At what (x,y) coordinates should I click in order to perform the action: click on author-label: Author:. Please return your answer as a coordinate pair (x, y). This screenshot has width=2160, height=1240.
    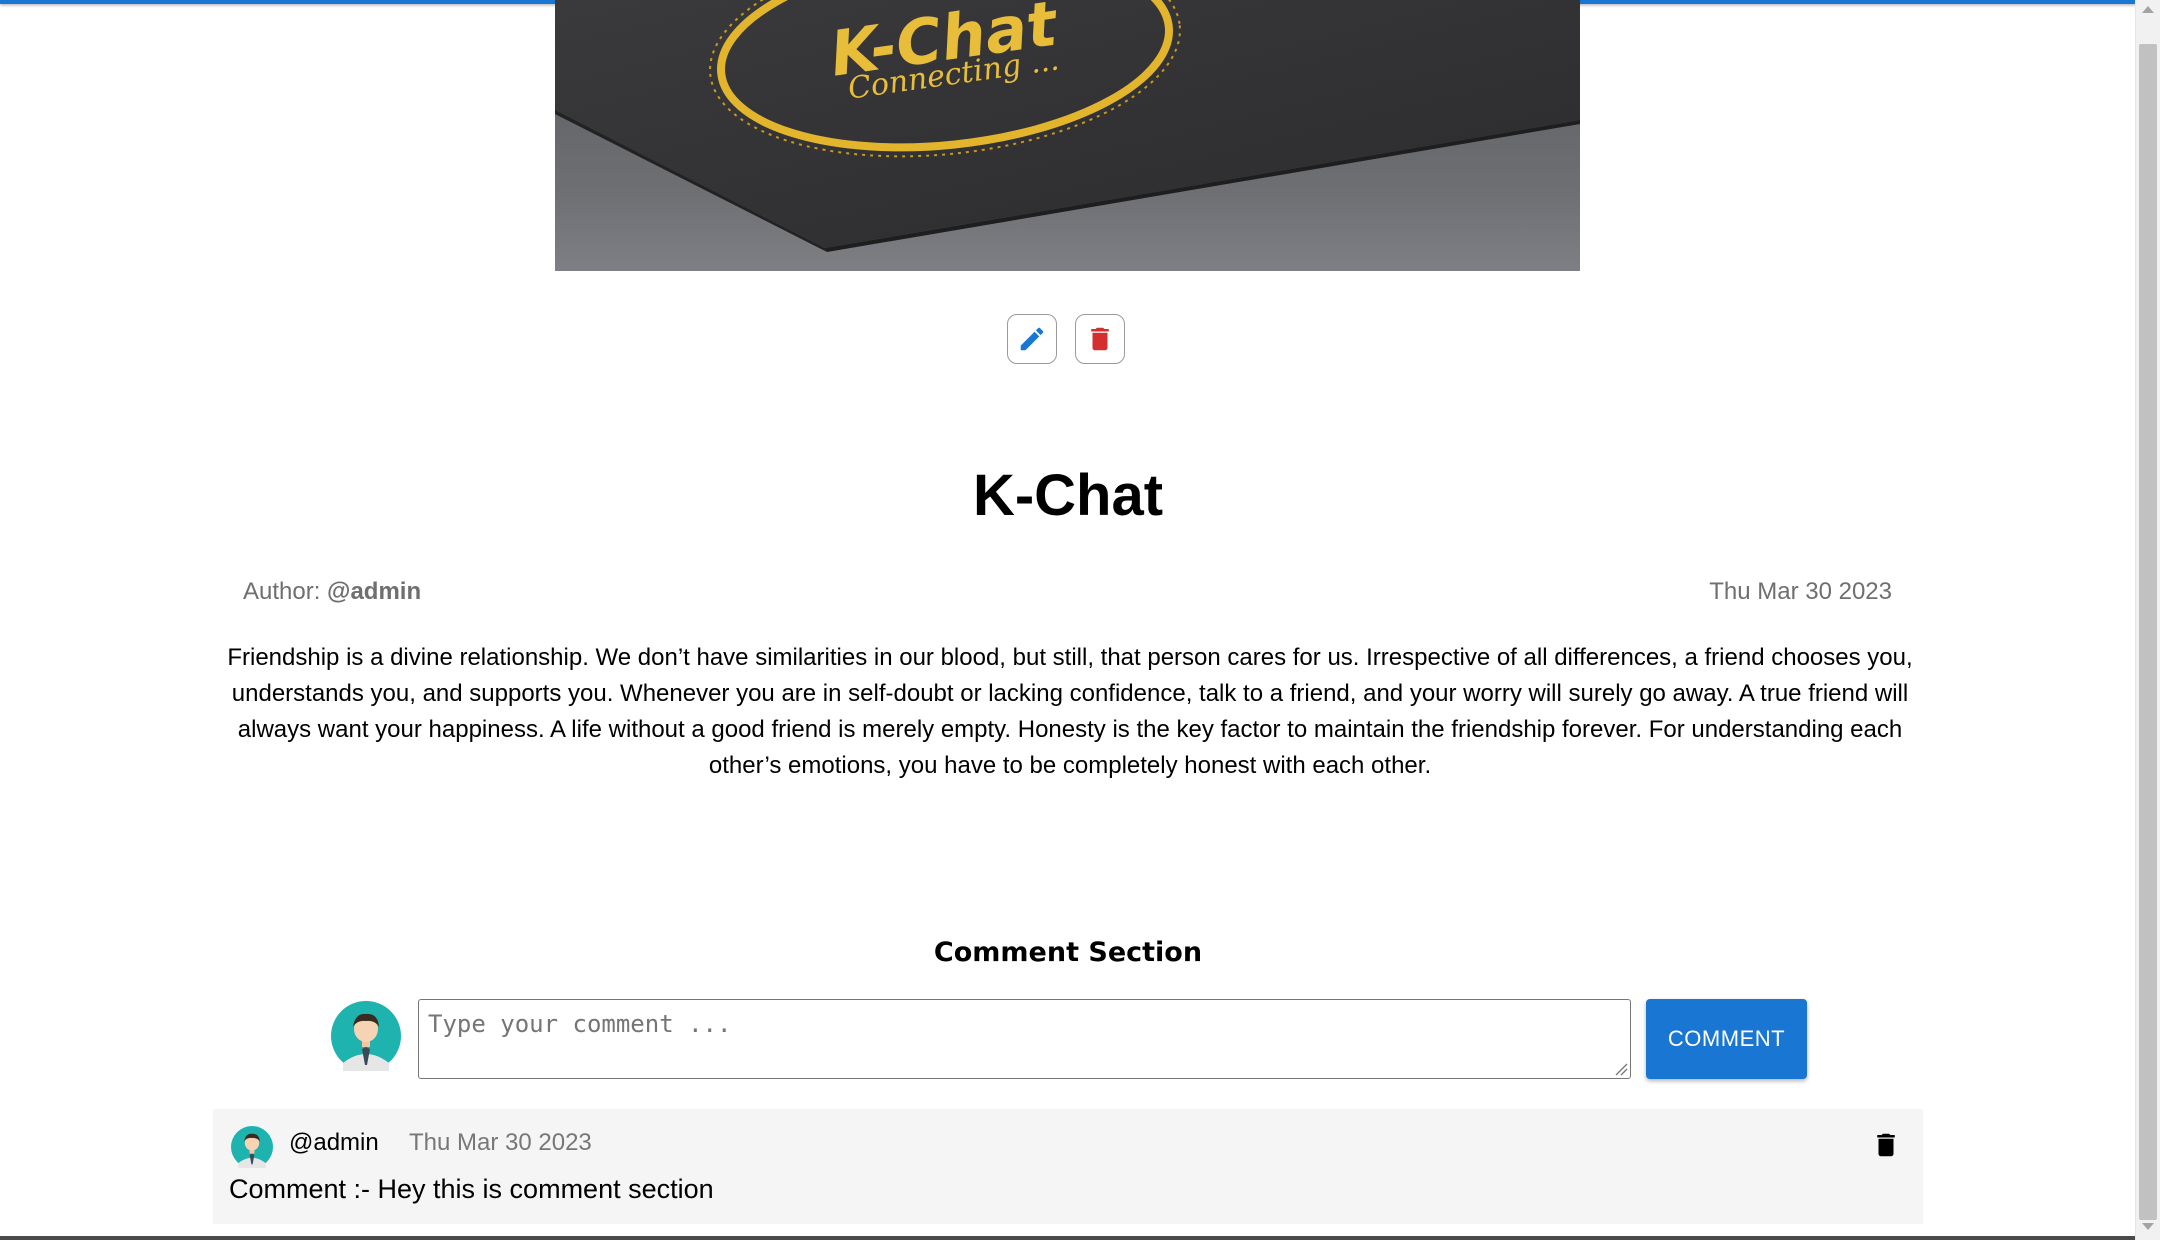
    Looking at the image, I should click on (285, 591).